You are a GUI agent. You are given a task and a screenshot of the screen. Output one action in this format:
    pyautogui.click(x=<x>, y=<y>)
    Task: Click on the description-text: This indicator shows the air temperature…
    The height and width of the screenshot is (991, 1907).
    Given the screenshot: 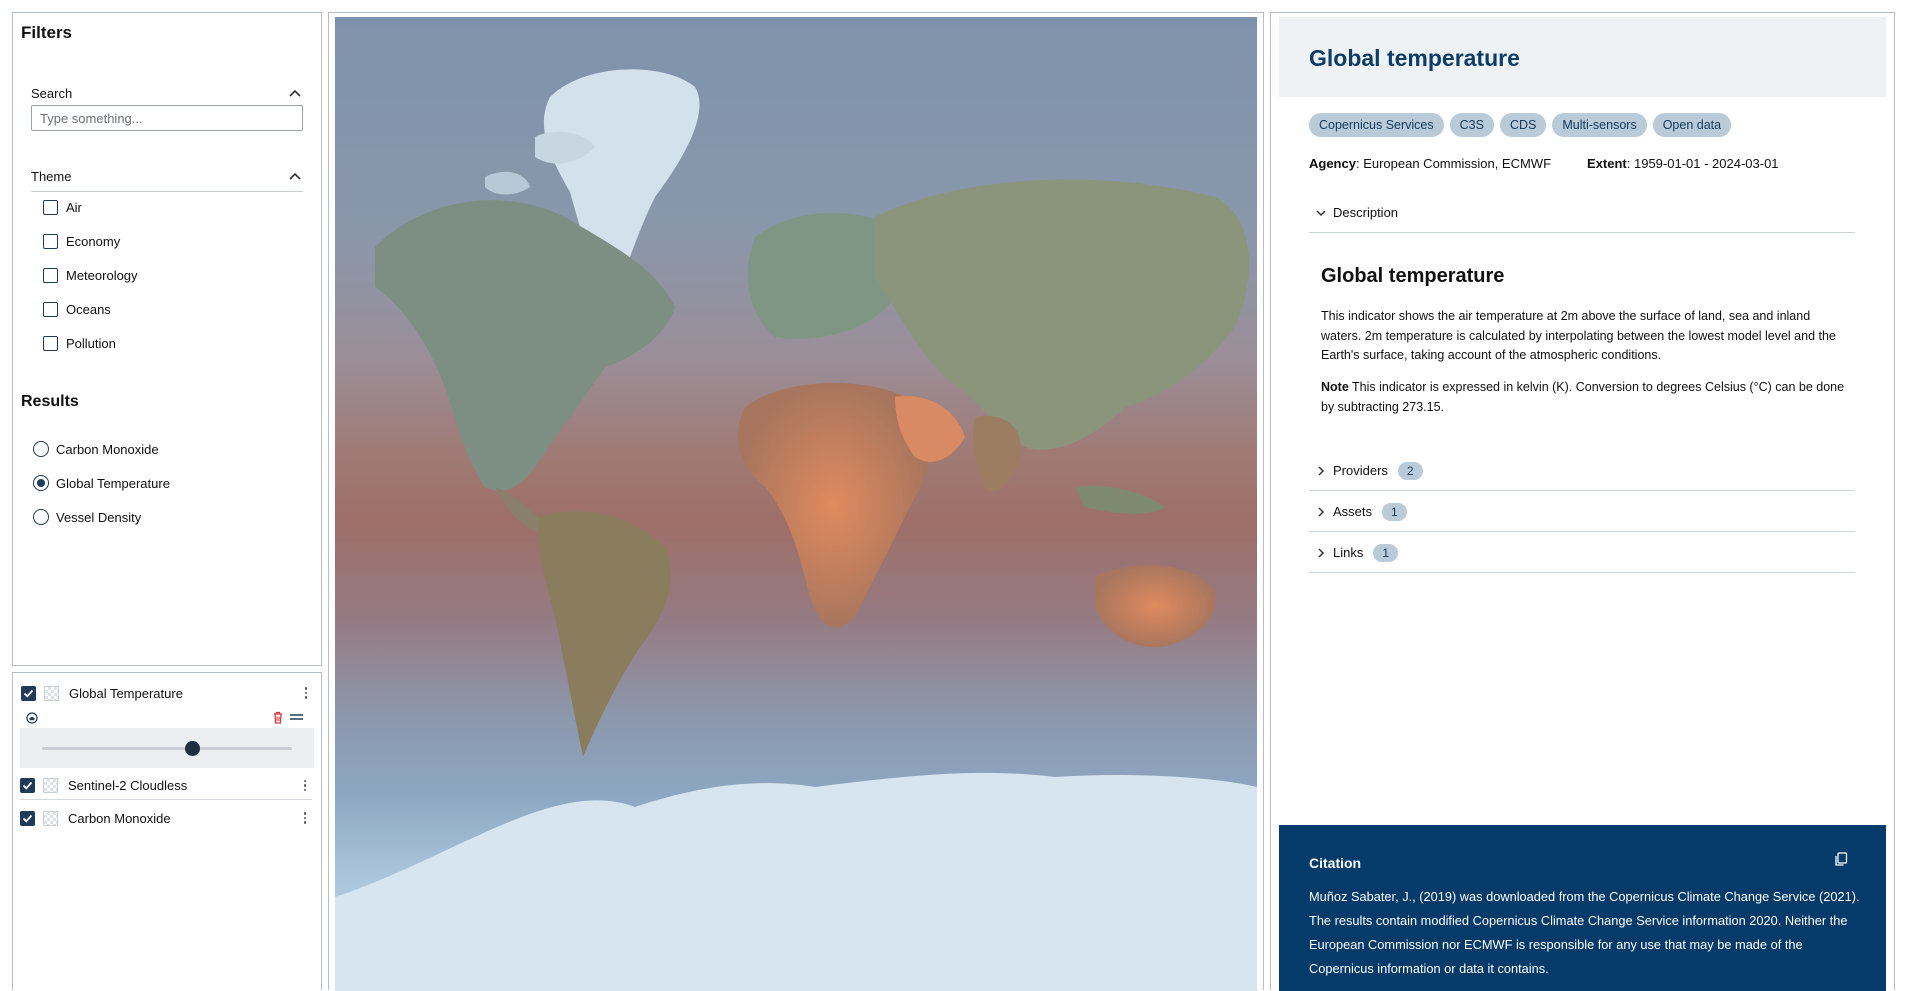 What is the action you would take?
    pyautogui.click(x=1578, y=335)
    